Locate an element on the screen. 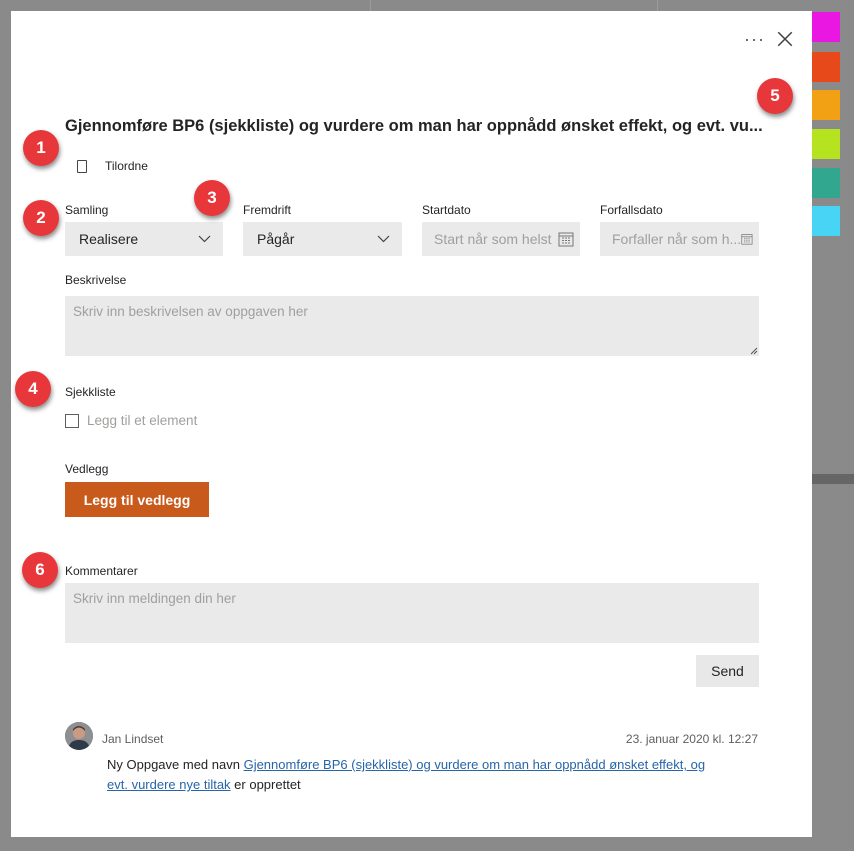 The image size is (854, 851). description-placeholder: Skriv inn beskrivelsen av oppgaven her is located at coordinates (190, 311).